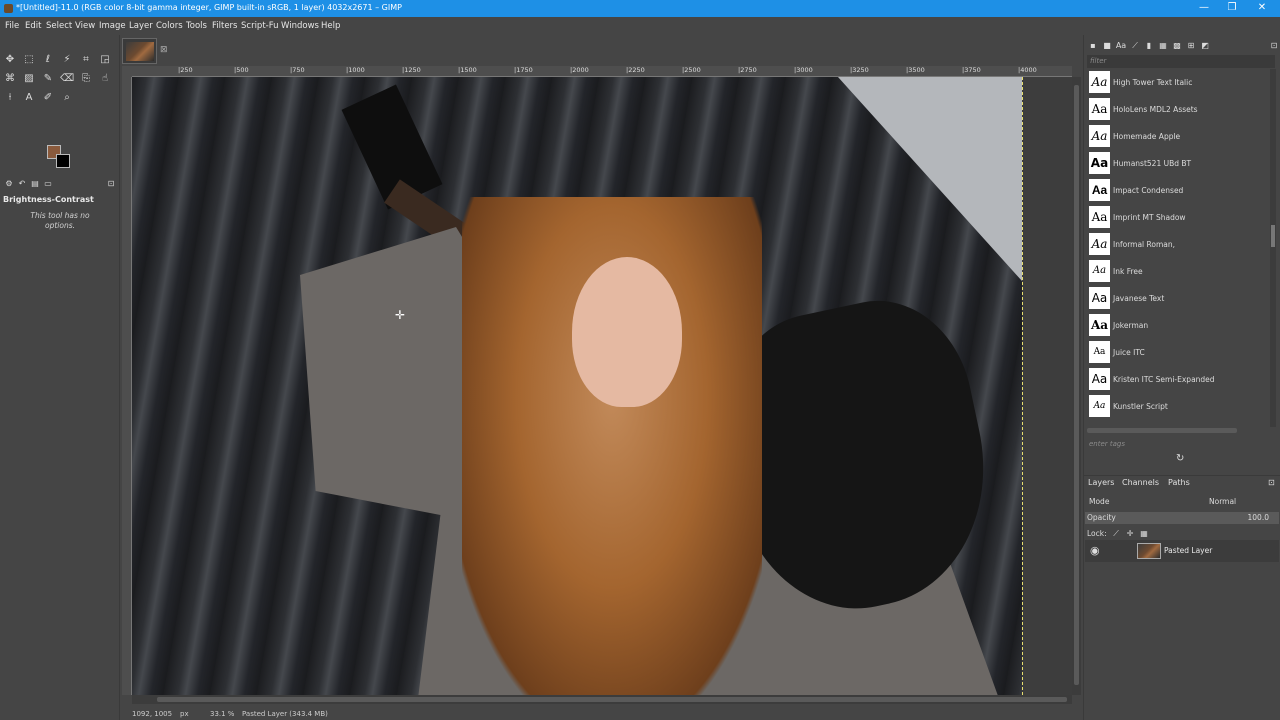 The width and height of the screenshot is (1280, 720). What do you see at coordinates (105, 79) in the screenshot?
I see `smudge-tool-icon: ☝` at bounding box center [105, 79].